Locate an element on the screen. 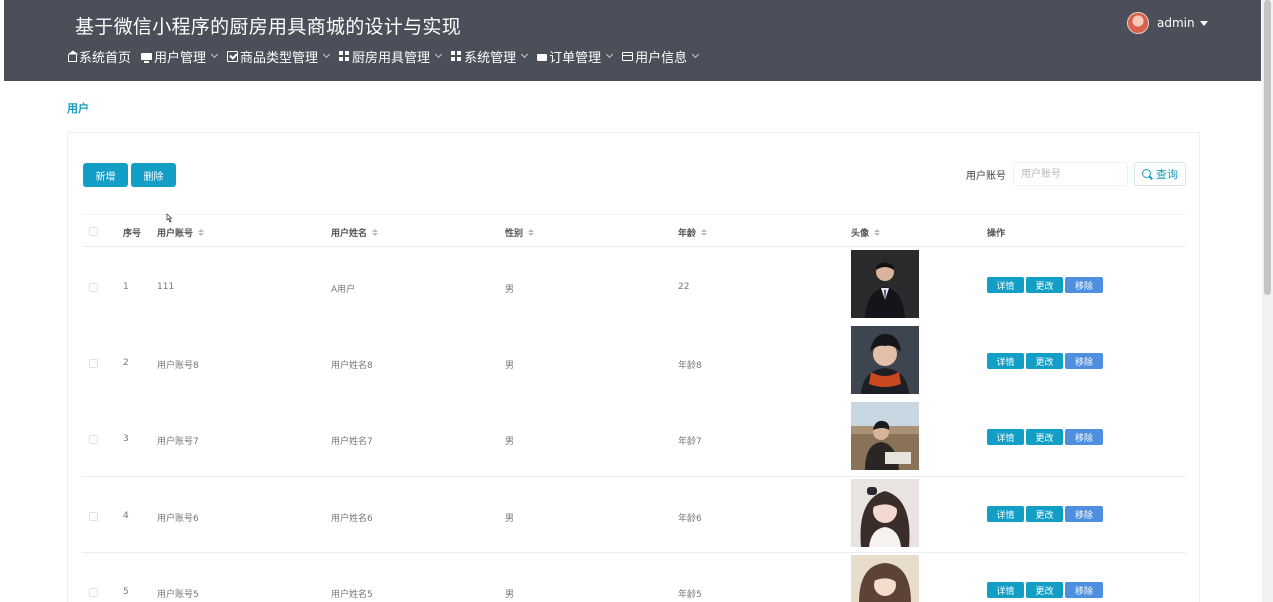  nav-category-management: 商品类型管理 is located at coordinates (279, 56).